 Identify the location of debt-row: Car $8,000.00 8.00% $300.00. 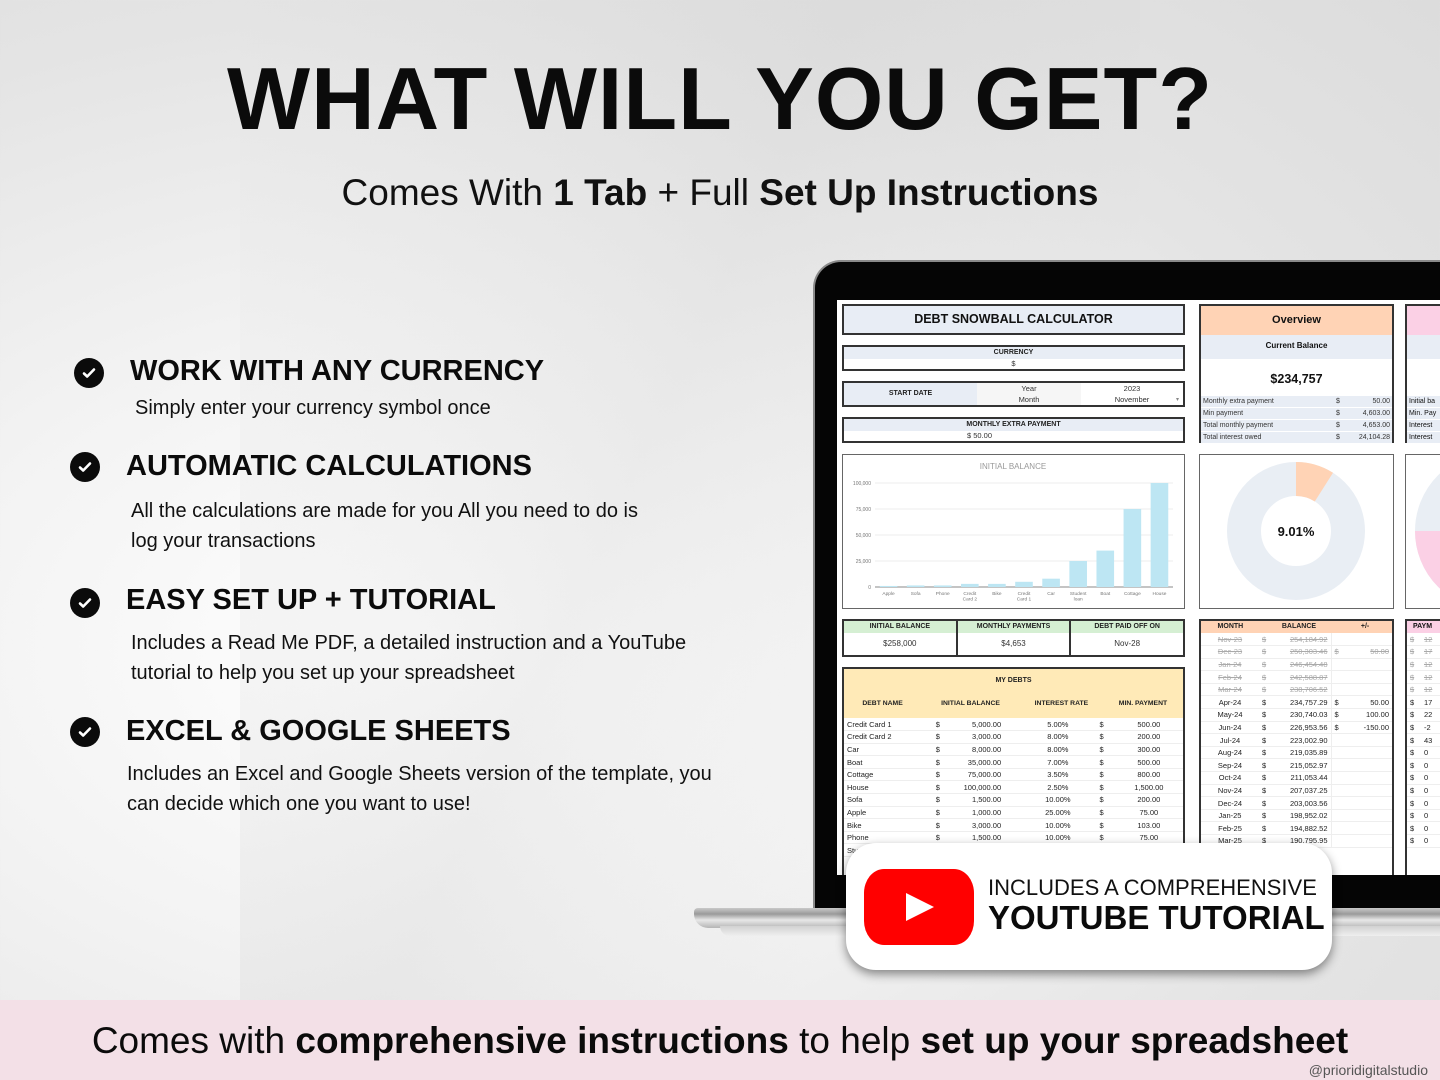
(1013, 750).